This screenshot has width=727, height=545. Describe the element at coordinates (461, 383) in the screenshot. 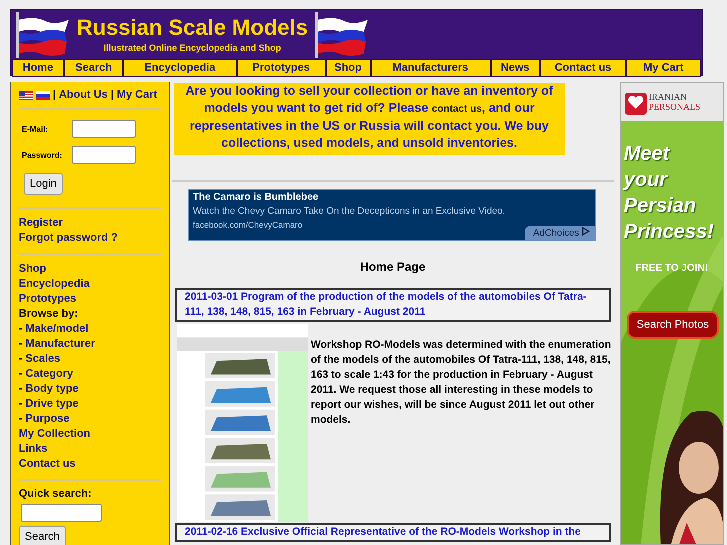

I see `news-text: Workshop RO-Models was determined with the enumeration of the models of the automobiles Of Tatra-111, 138, 148, 815, 163 to scale 1:43 for the production in February - August 2011. We request those all interesting in these models to report our wishes, will be since August 2011 let out other models.` at that location.